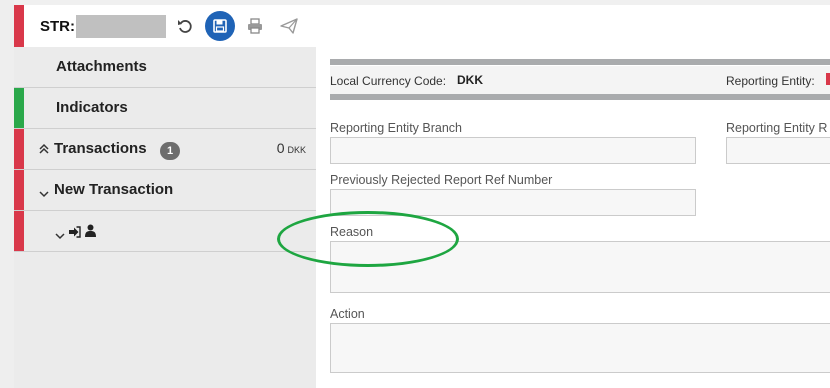 Image resolution: width=830 pixels, height=388 pixels. Describe the element at coordinates (291, 148) in the screenshot. I see `transactions-amount: 0 DKK` at that location.